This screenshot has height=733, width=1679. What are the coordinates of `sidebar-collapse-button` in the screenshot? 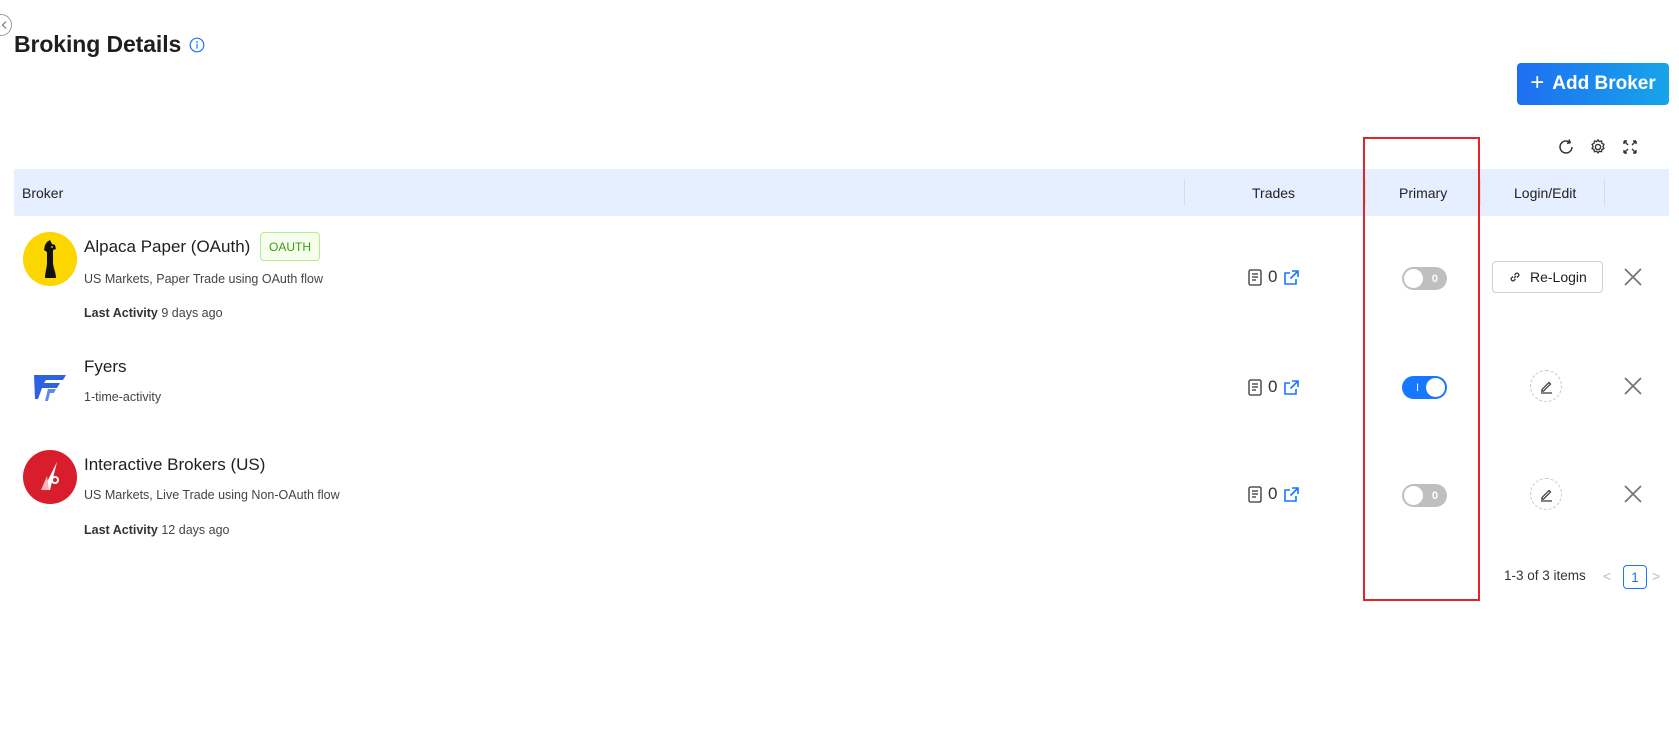 It's located at (6, 25).